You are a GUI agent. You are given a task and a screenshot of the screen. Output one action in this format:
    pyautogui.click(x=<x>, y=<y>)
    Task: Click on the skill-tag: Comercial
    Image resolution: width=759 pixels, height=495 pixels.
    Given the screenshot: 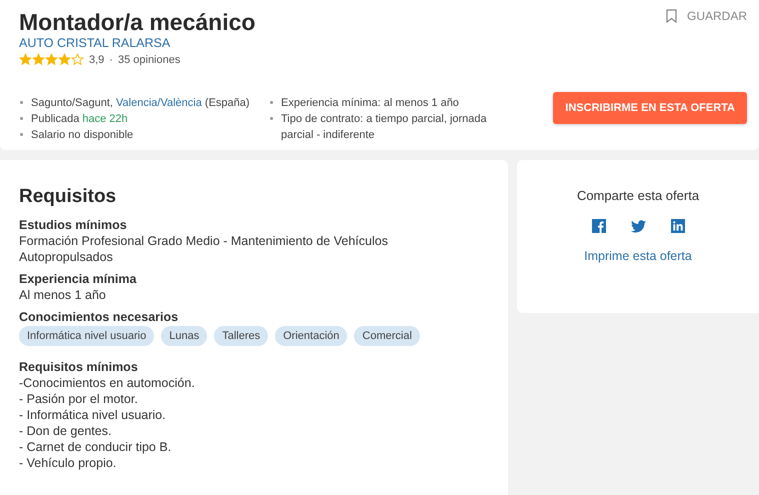 What is the action you would take?
    pyautogui.click(x=387, y=336)
    